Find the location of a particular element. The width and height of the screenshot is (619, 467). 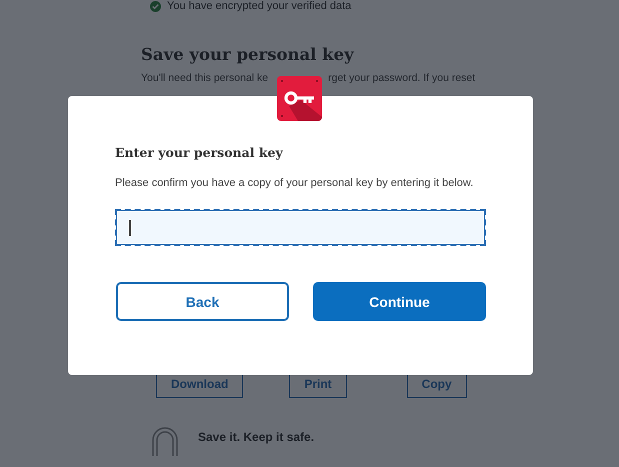

tip-title: Save it. Keep it safe. is located at coordinates (256, 437).